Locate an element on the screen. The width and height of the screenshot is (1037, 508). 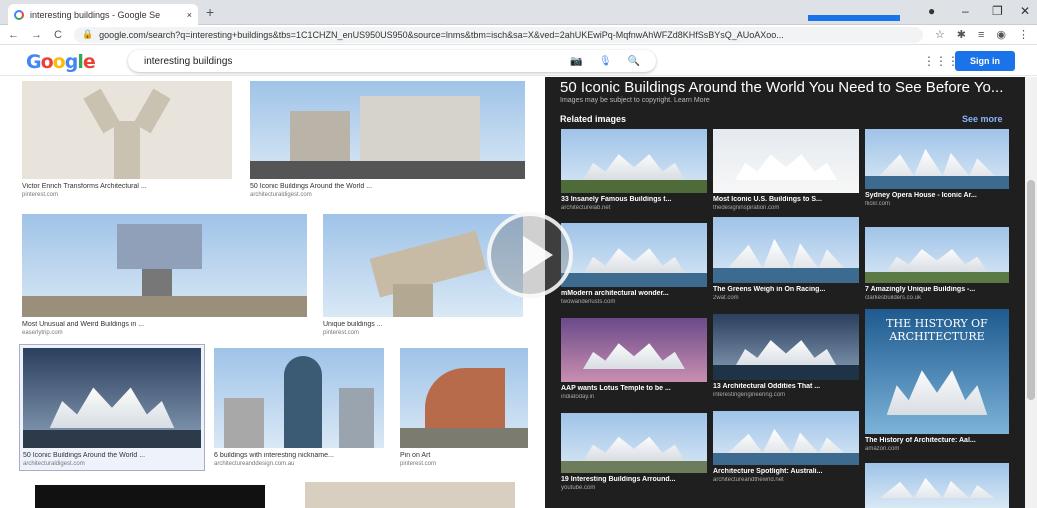
profile-icon: ● is located at coordinates (931, 11).